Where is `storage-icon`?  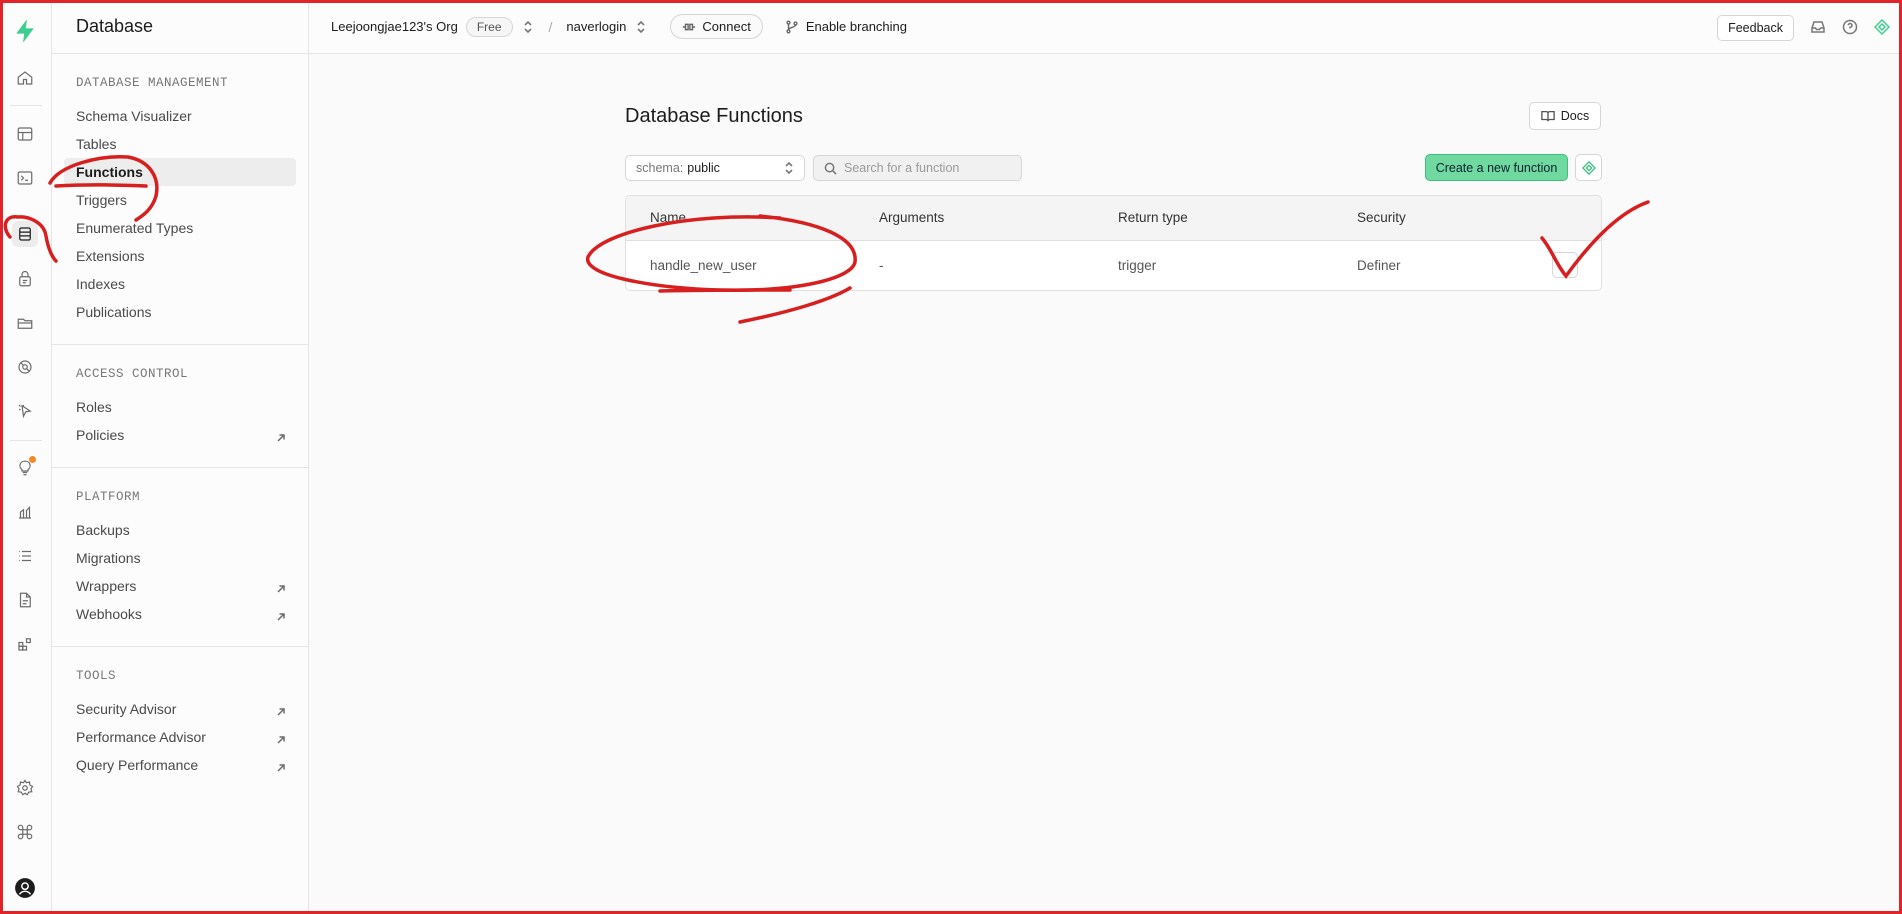
storage-icon is located at coordinates (25, 323).